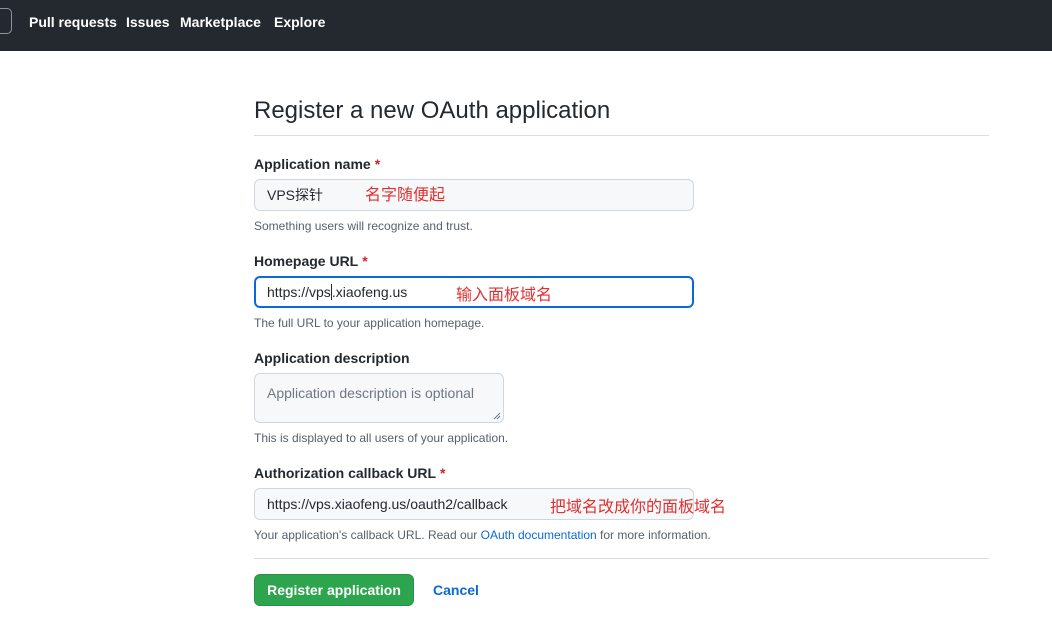 The height and width of the screenshot is (633, 1052). Describe the element at coordinates (295, 195) in the screenshot. I see `app-name-value: VPS探针` at that location.